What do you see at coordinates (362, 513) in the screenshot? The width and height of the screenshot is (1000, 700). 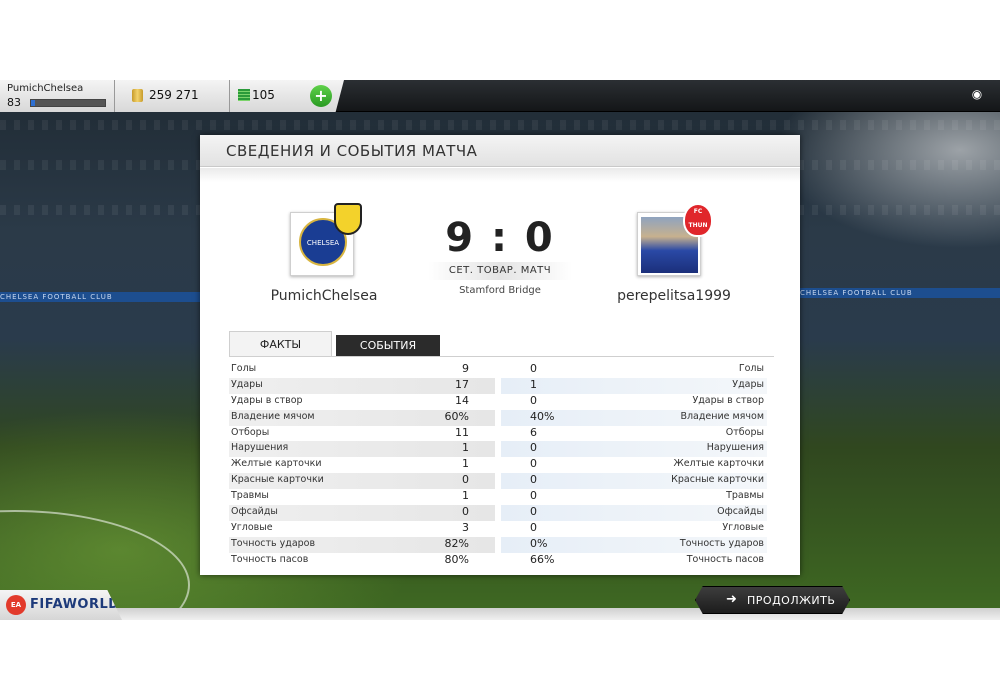 I see `stat-home-cell: Офсайды 0` at bounding box center [362, 513].